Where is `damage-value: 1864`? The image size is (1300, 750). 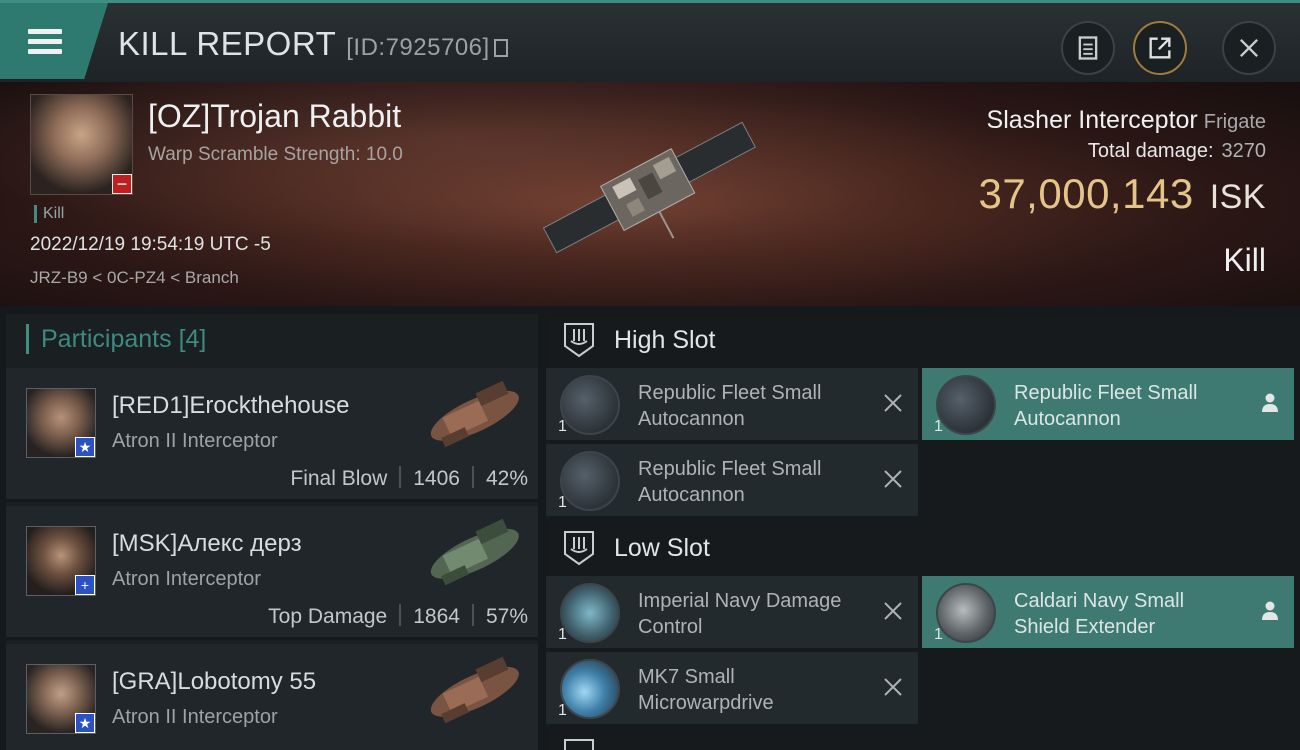 damage-value: 1864 is located at coordinates (436, 616).